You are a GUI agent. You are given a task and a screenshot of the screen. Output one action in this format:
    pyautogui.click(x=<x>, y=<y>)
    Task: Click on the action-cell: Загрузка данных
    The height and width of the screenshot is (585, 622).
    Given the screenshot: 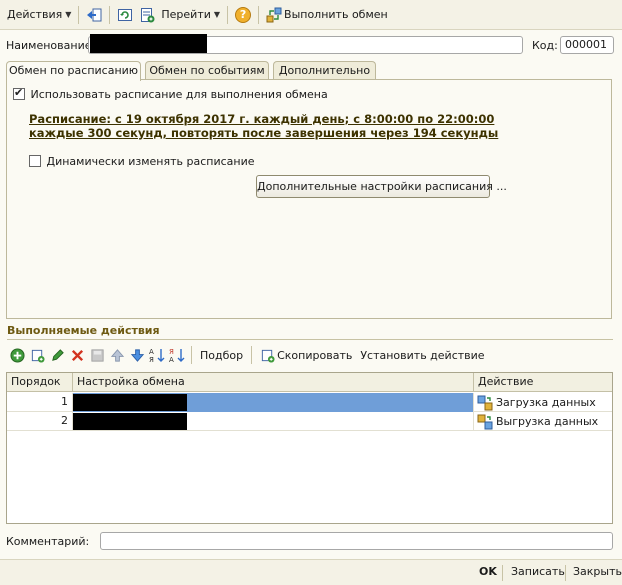 What is the action you would take?
    pyautogui.click(x=543, y=402)
    